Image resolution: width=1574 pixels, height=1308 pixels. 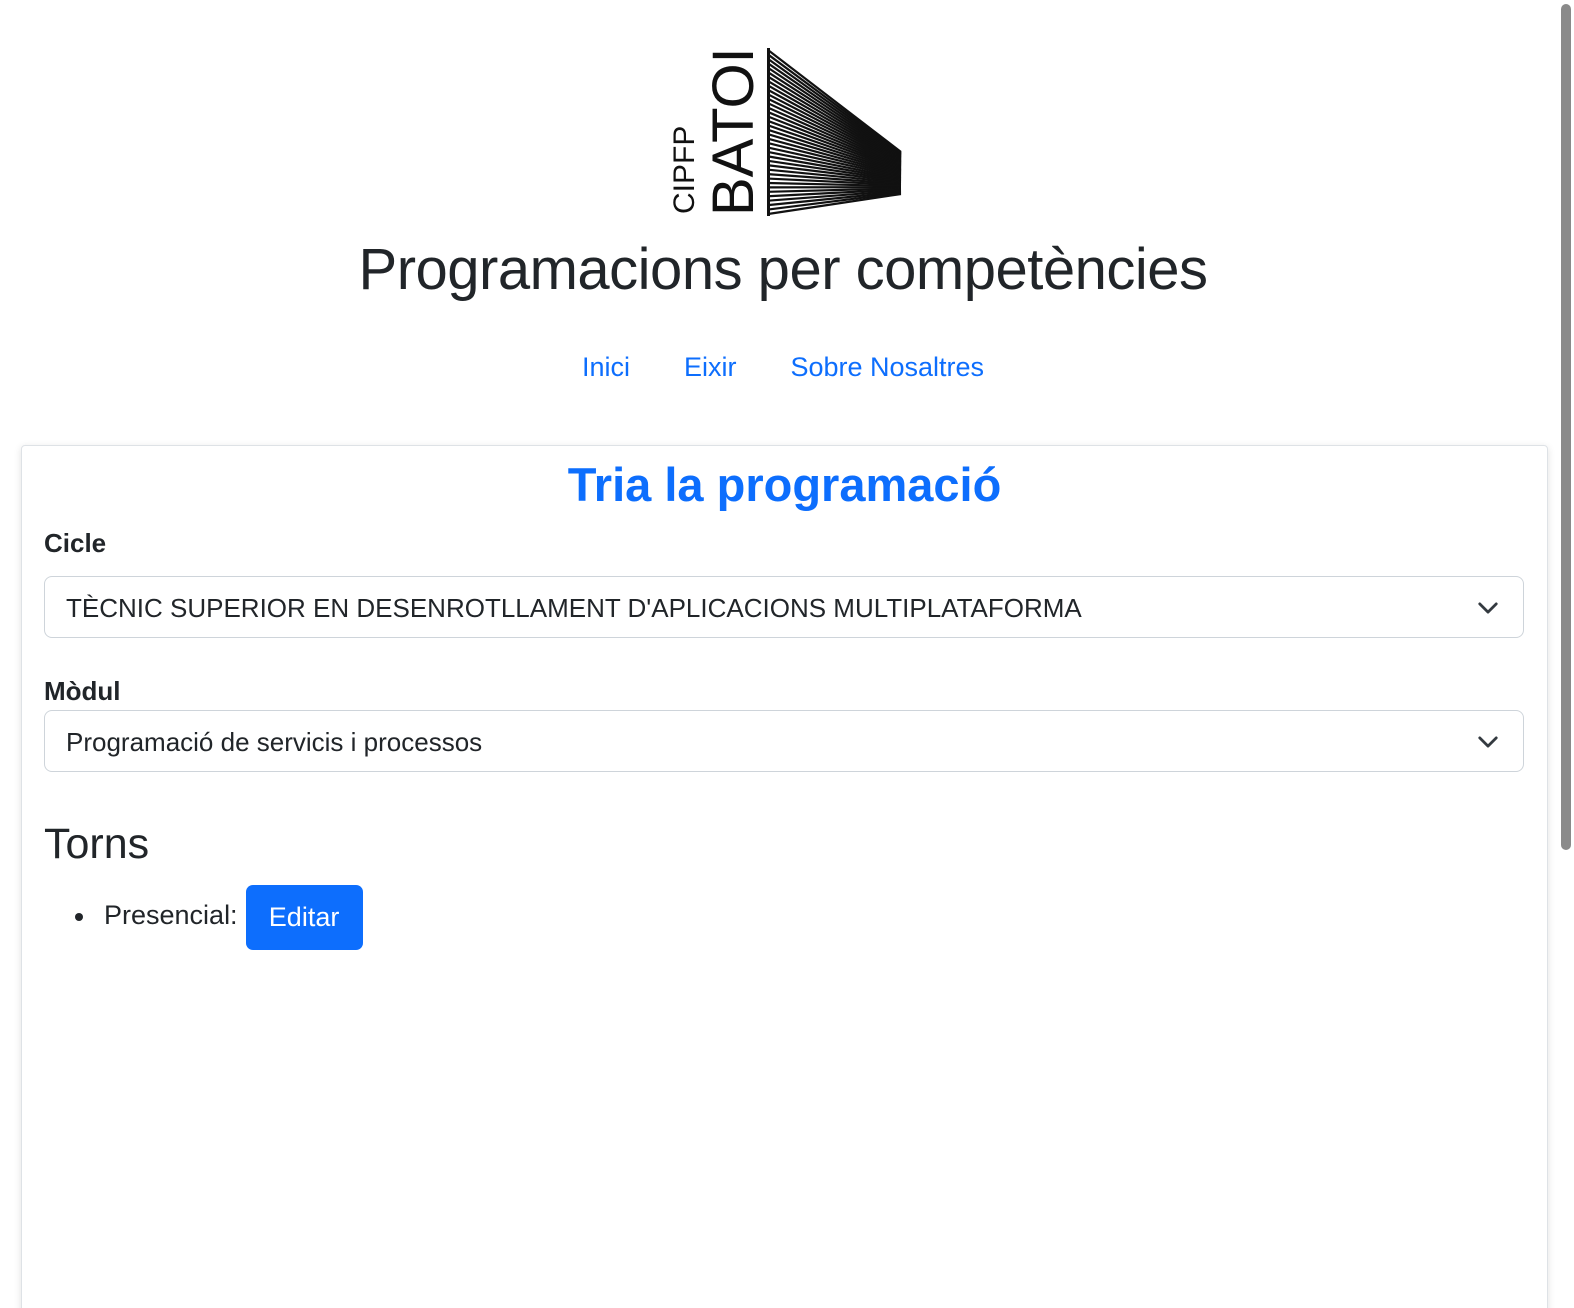 What do you see at coordinates (304, 917) in the screenshot?
I see `editar-button: Editar` at bounding box center [304, 917].